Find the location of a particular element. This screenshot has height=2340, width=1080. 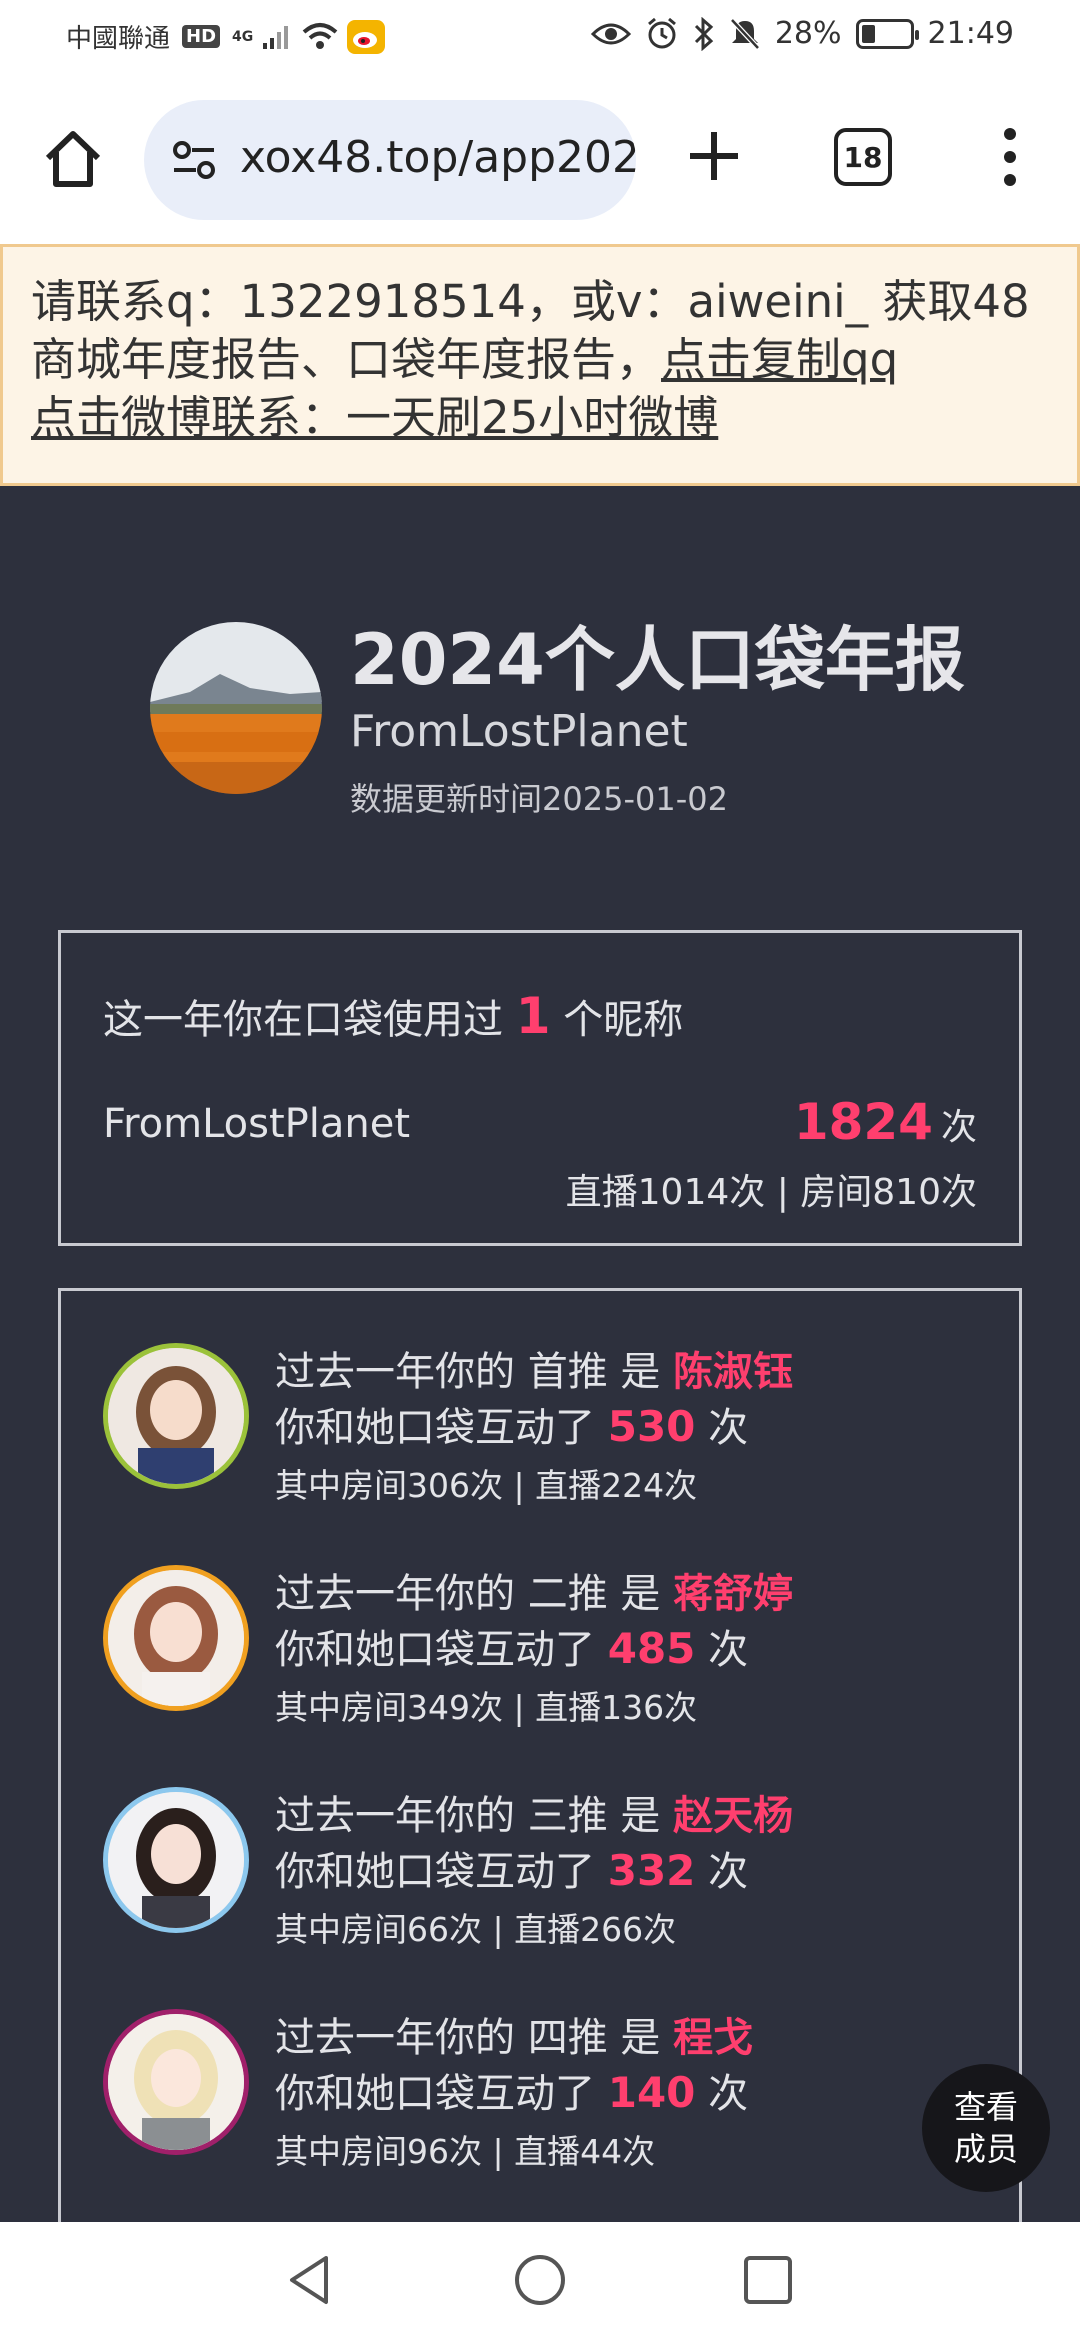

oshi-interaction: 你和她口袋互动了 530 次 is located at coordinates (511, 1424).